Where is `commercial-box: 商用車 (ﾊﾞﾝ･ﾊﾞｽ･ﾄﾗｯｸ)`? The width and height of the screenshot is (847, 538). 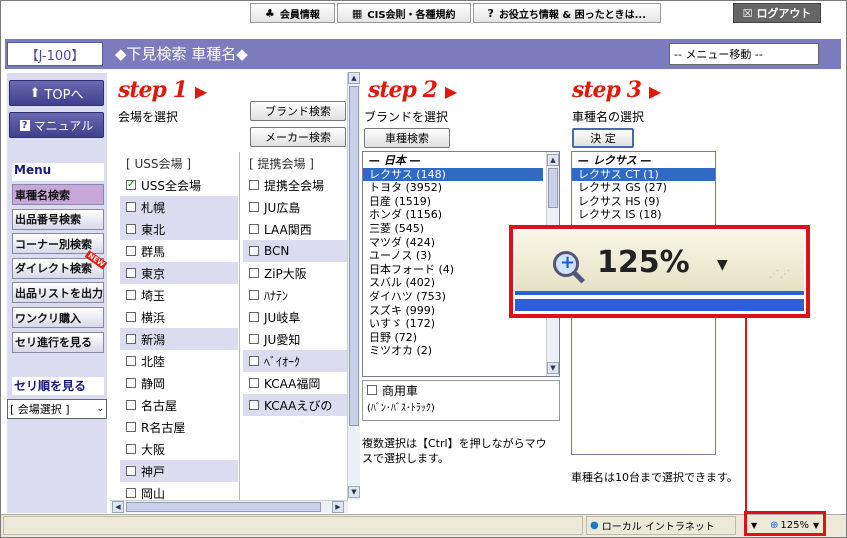
commercial-box: 商用車 (ﾊﾞﾝ･ﾊﾞｽ･ﾄﾗｯｸ) is located at coordinates (461, 400).